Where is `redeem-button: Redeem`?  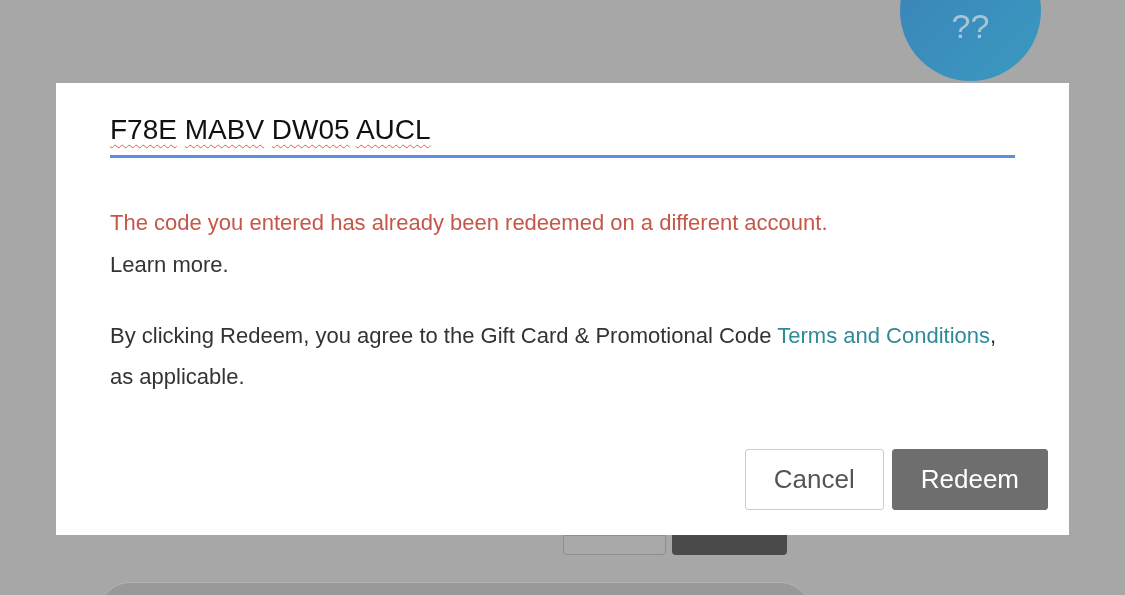
redeem-button: Redeem is located at coordinates (969, 479).